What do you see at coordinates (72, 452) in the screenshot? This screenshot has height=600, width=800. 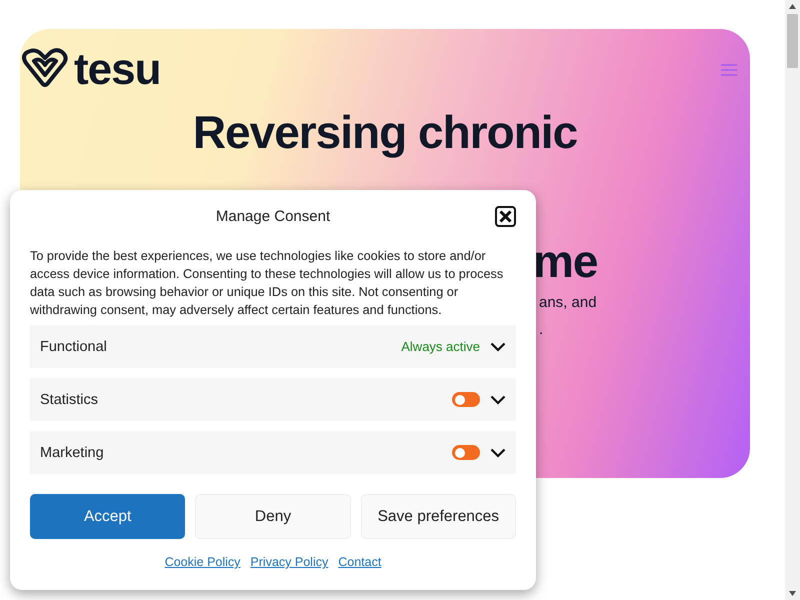 I see `category-name: Marketing` at bounding box center [72, 452].